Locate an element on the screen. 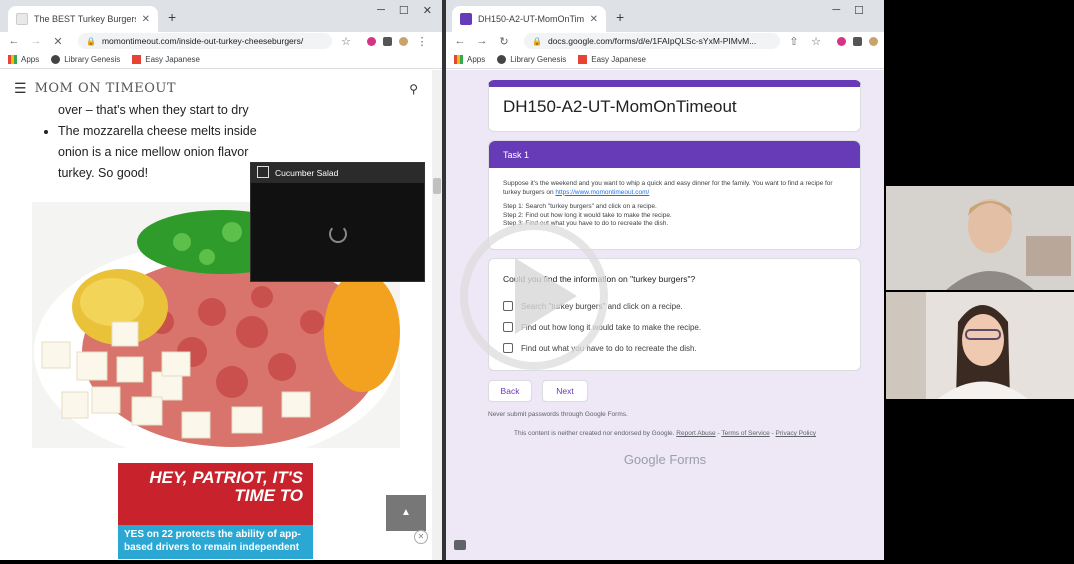 The image size is (1074, 564). tab-title: The BEST Turkey Burgers - Mom is located at coordinates (85, 19).